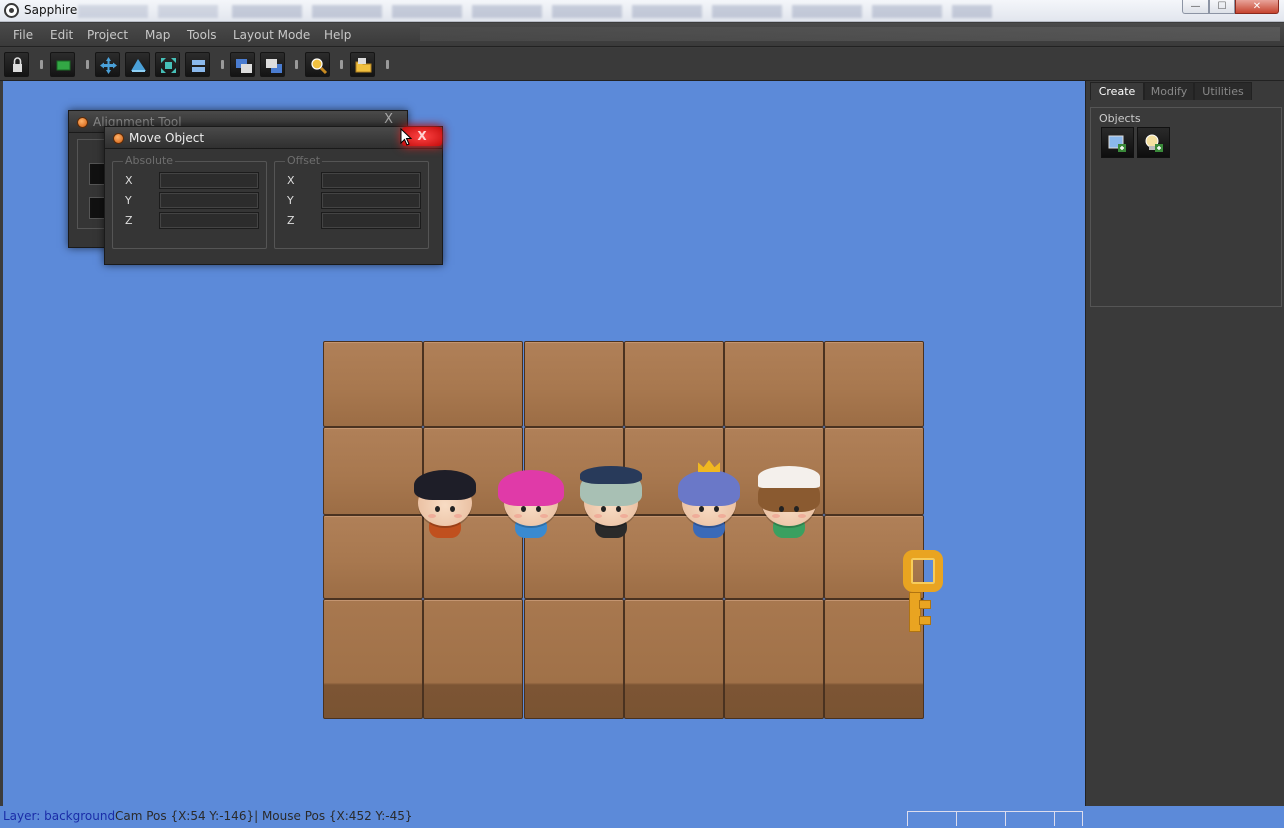 The height and width of the screenshot is (828, 1284). Describe the element at coordinates (291, 220) in the screenshot. I see `offset-z-label: Z` at that location.